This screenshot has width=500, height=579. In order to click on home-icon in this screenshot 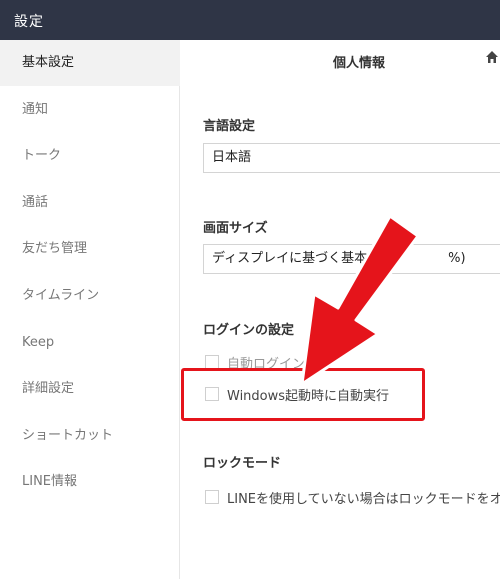, I will do `click(492, 57)`.